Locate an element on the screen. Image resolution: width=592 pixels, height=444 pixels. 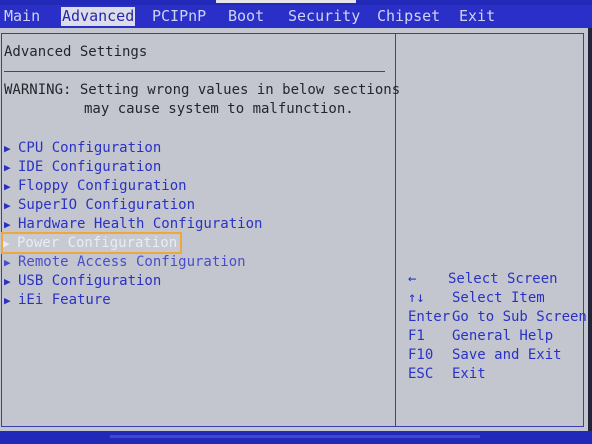
help-row-select-item: ↑↓ Select Item is located at coordinates (476, 298).